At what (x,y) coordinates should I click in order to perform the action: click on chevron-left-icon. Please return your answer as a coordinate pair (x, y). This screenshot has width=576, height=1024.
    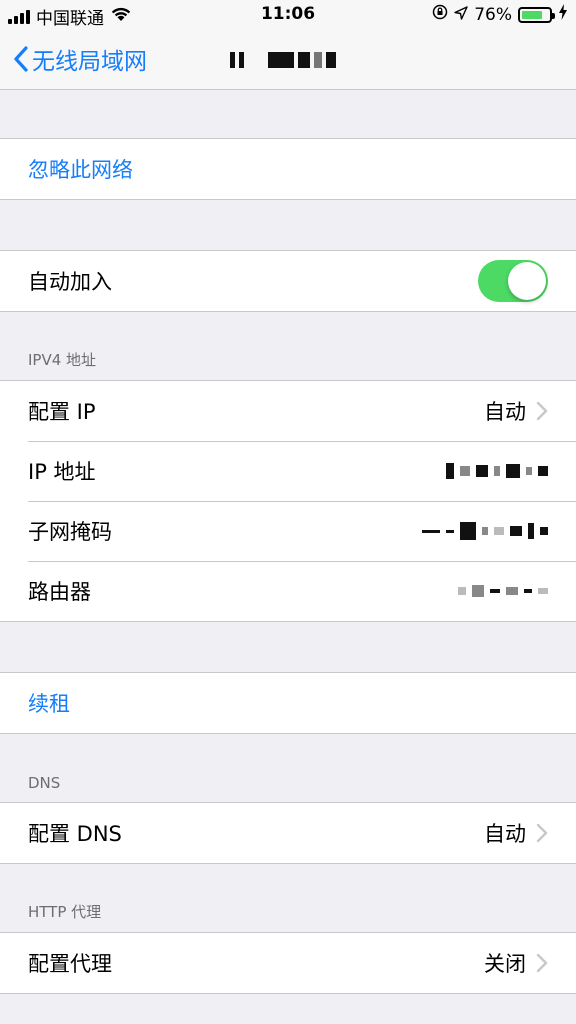
    Looking at the image, I should click on (21, 59).